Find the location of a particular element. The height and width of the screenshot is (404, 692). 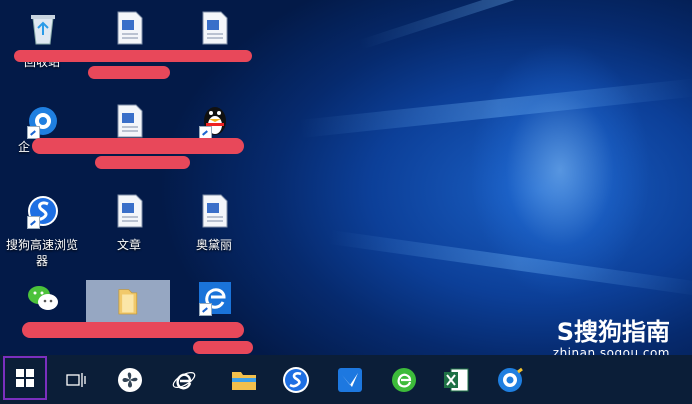

folder-glyph is located at coordinates (128, 302).